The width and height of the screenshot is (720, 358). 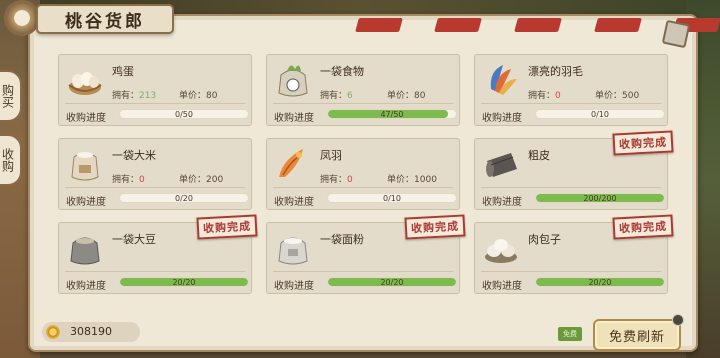 What do you see at coordinates (293, 81) in the screenshot?
I see `food-bag-icon` at bounding box center [293, 81].